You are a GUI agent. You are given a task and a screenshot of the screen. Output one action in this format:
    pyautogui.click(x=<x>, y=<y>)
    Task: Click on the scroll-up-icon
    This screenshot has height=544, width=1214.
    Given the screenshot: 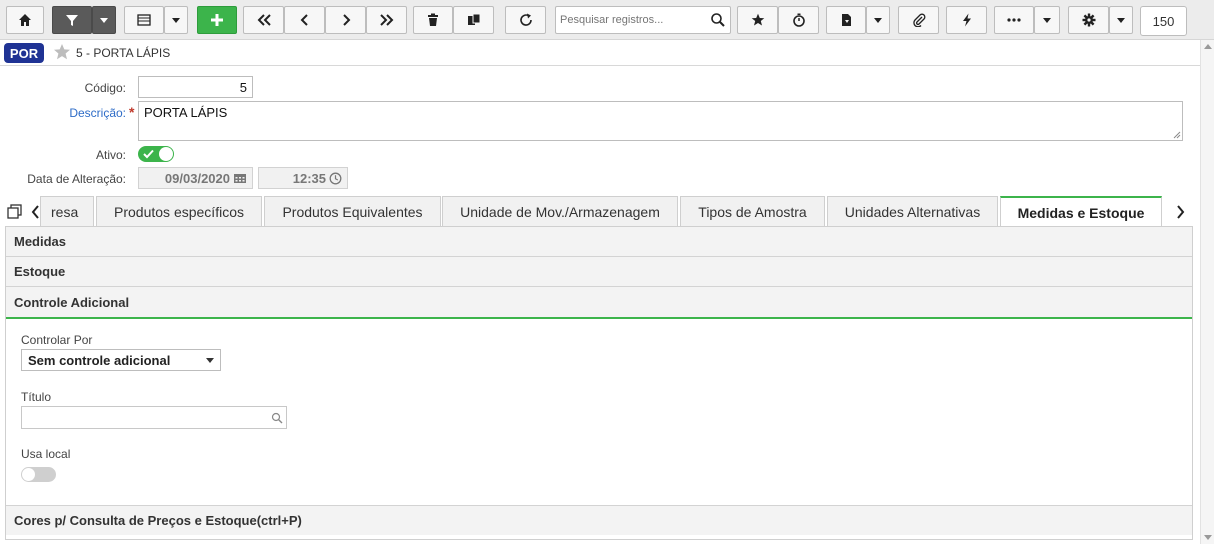 What is the action you would take?
    pyautogui.click(x=1208, y=46)
    